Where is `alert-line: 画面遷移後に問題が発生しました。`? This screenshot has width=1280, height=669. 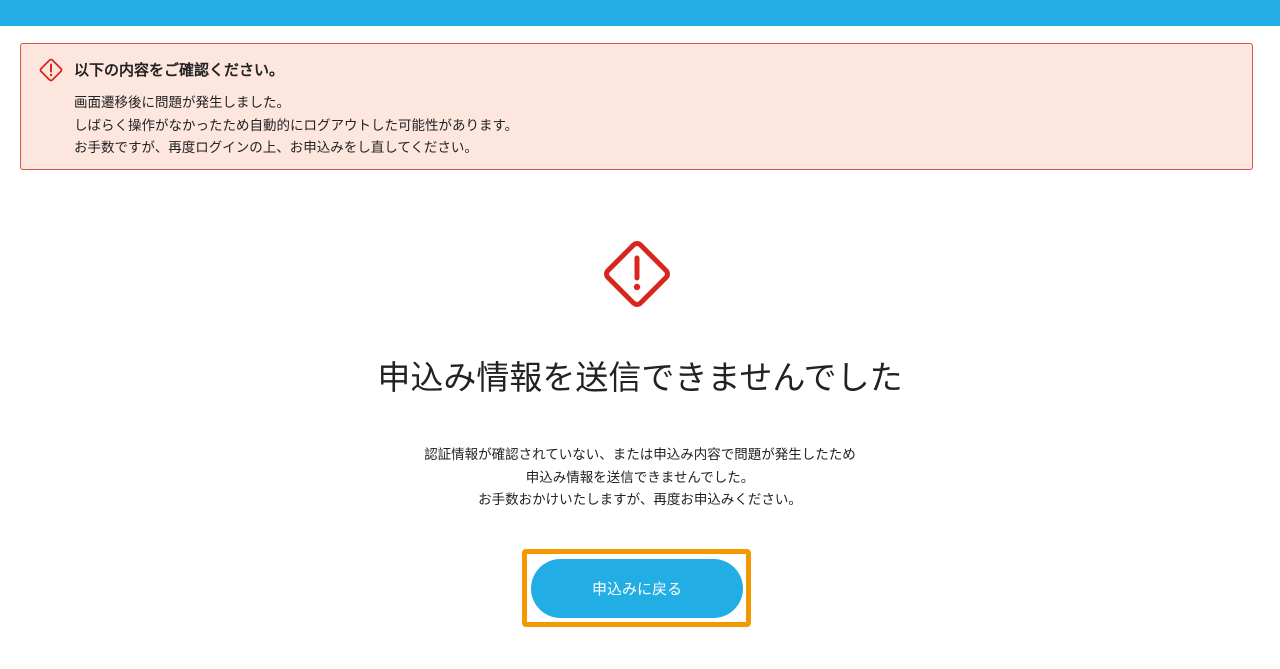
alert-line: 画面遷移後に問題が発生しました。 is located at coordinates (182, 103).